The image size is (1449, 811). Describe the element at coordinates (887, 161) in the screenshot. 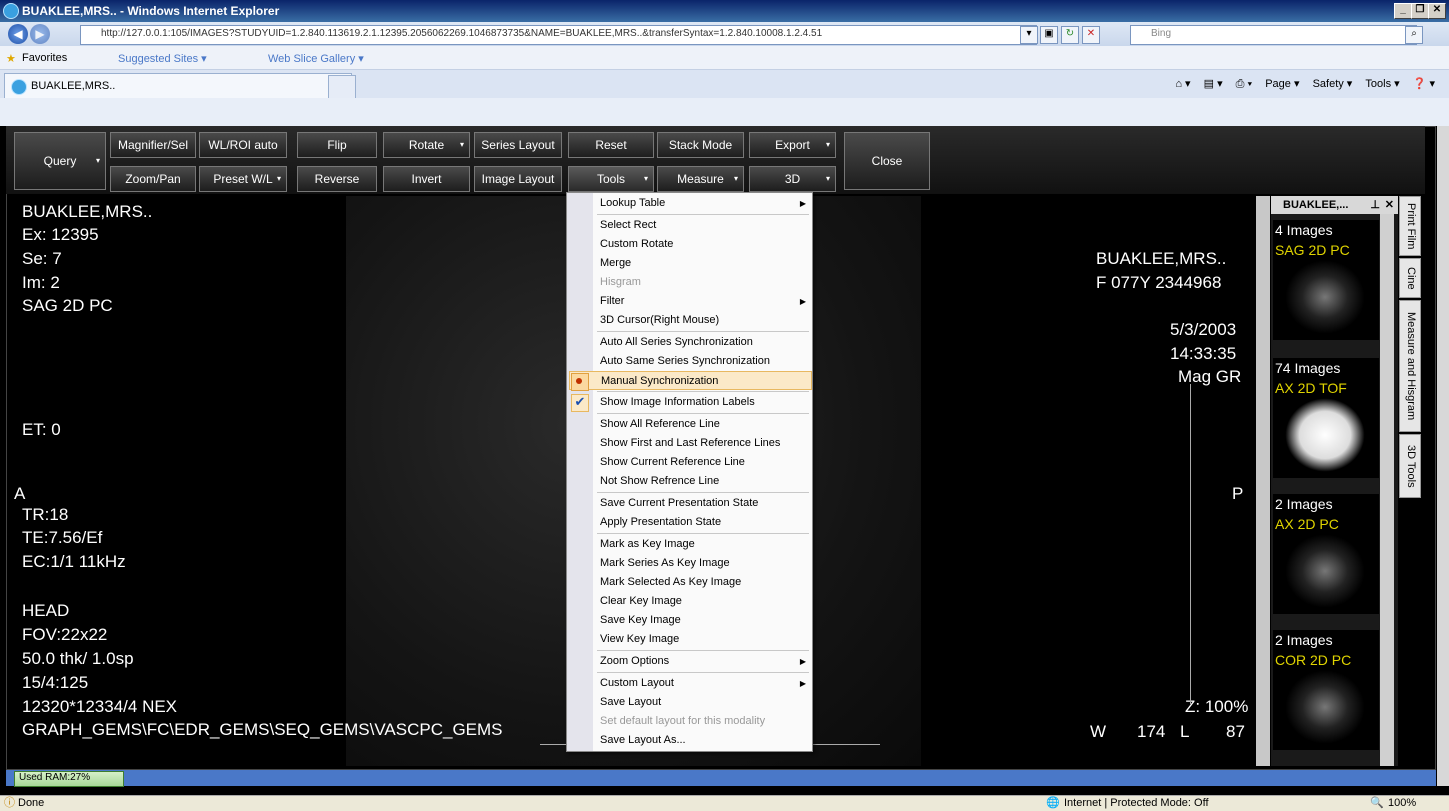

I see `close-viewer-button: Close` at that location.